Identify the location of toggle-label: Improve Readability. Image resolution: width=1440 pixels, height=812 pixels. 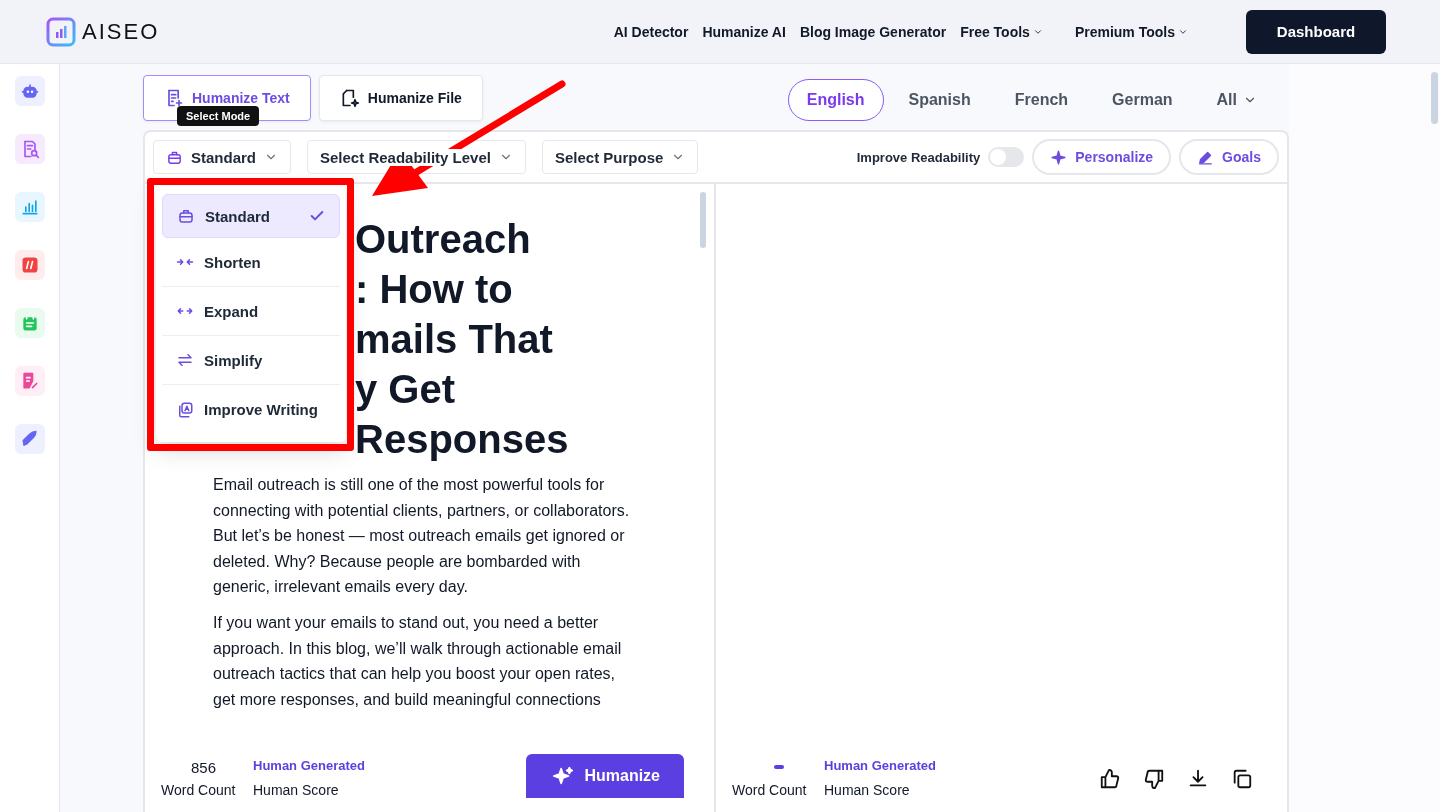
(918, 157).